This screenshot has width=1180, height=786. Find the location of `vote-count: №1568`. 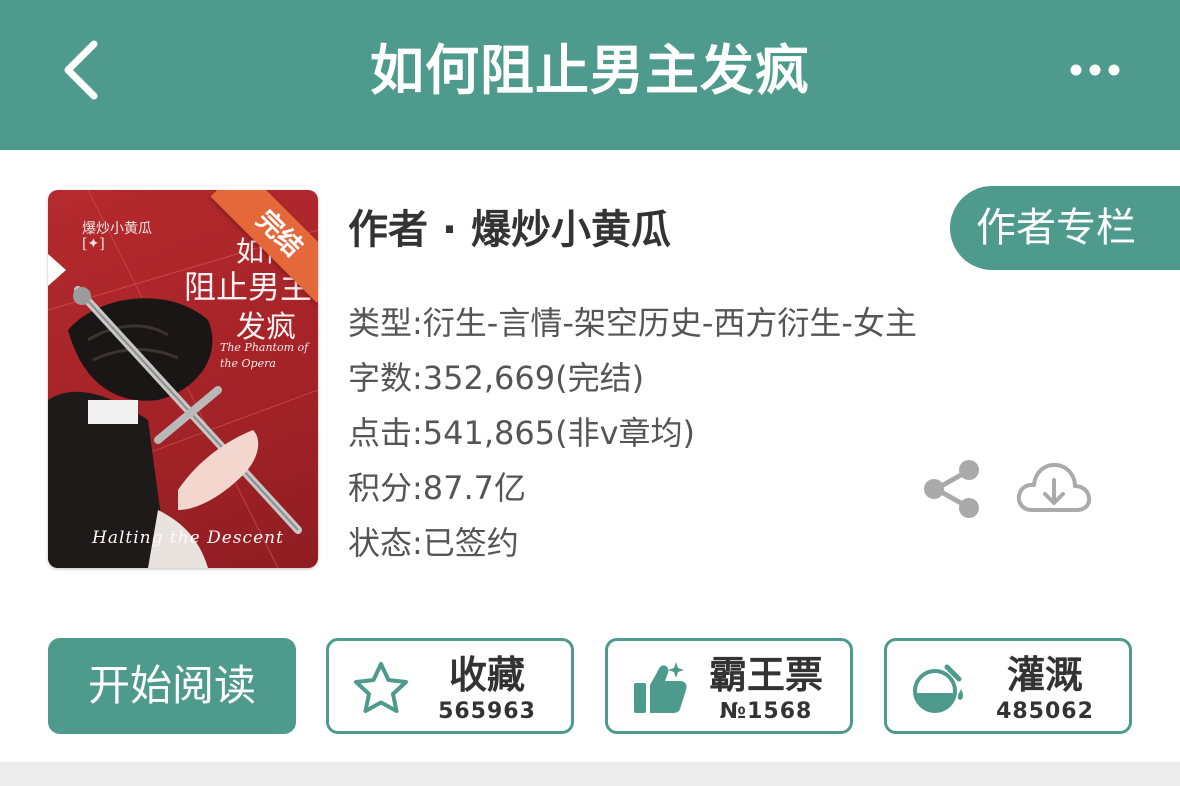

vote-count: №1568 is located at coordinates (766, 711).